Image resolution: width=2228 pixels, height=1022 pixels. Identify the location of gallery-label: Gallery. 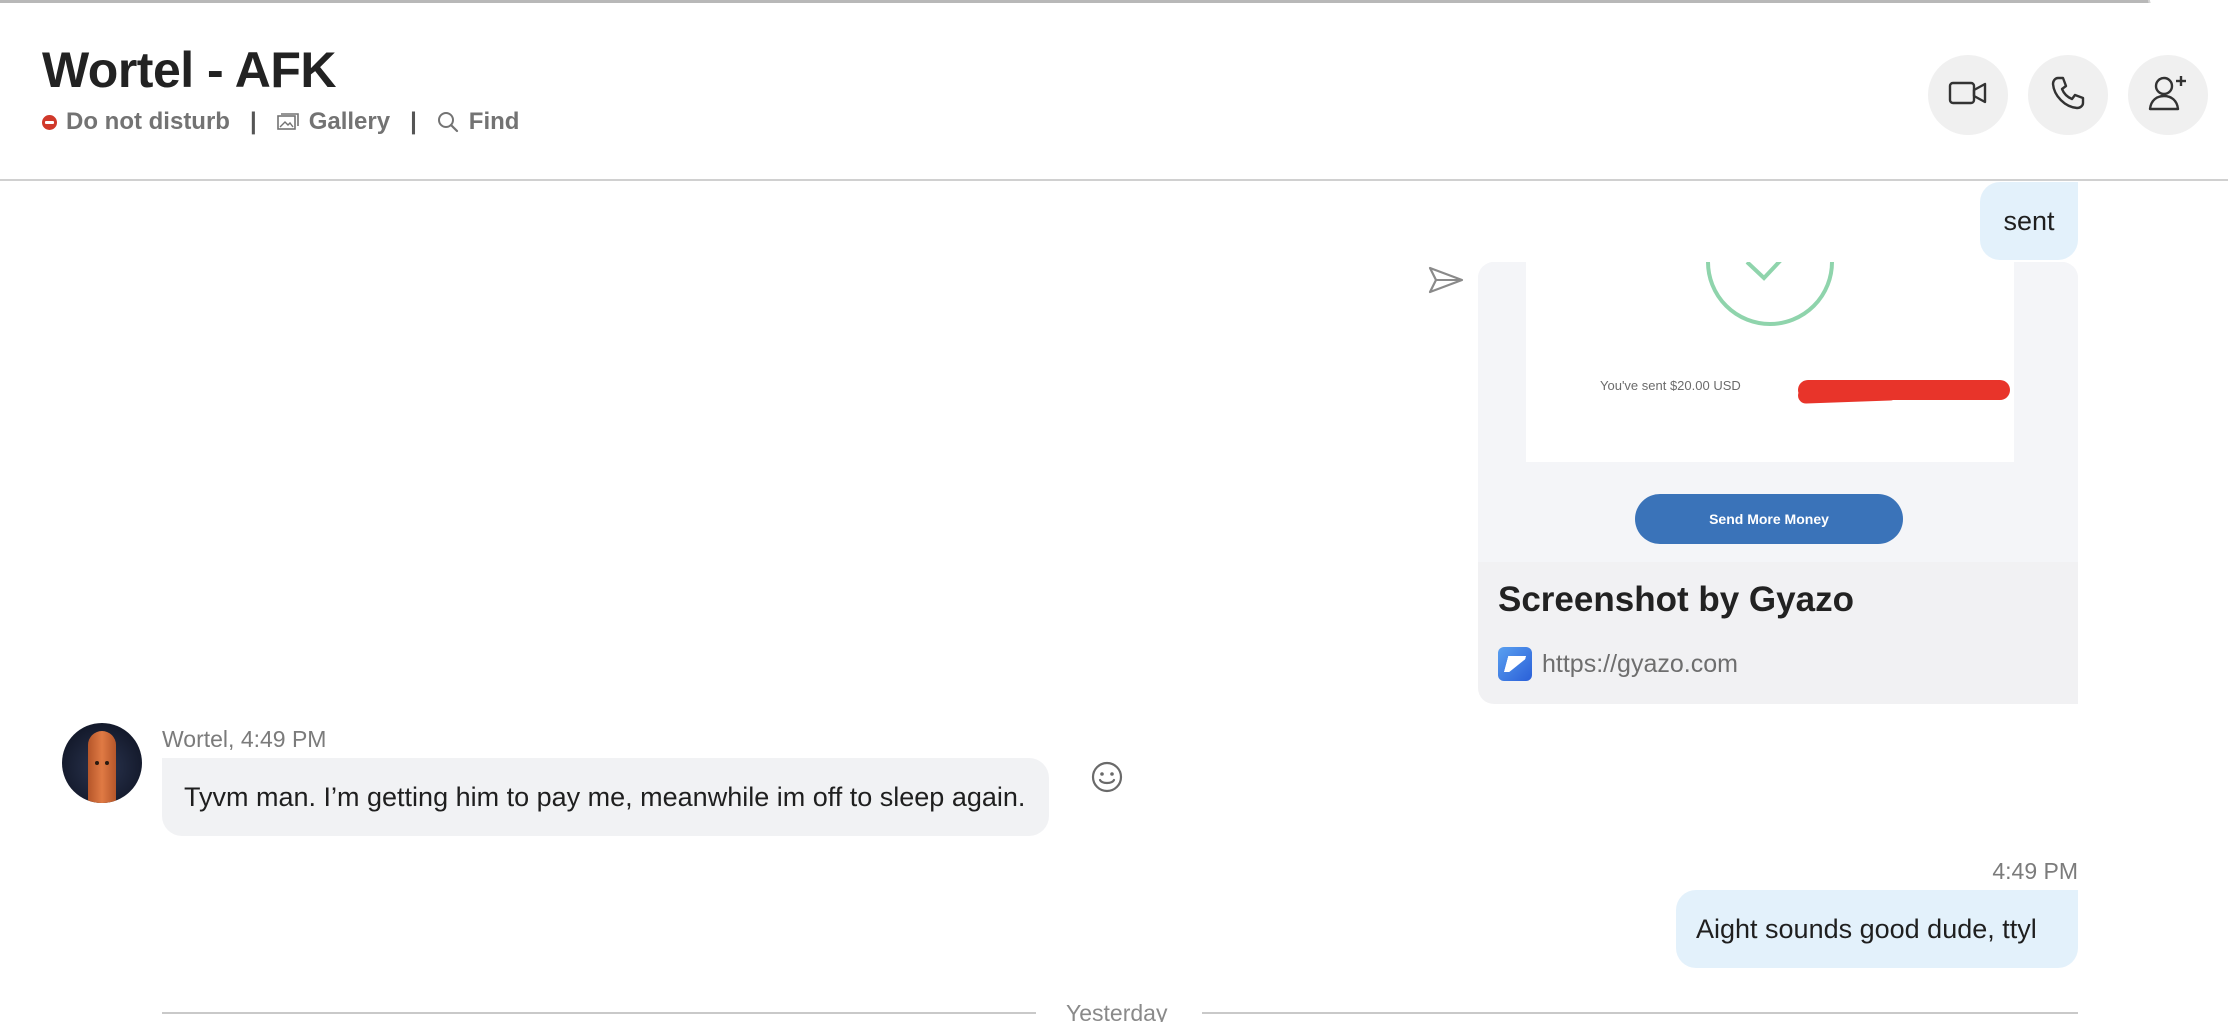
(349, 121).